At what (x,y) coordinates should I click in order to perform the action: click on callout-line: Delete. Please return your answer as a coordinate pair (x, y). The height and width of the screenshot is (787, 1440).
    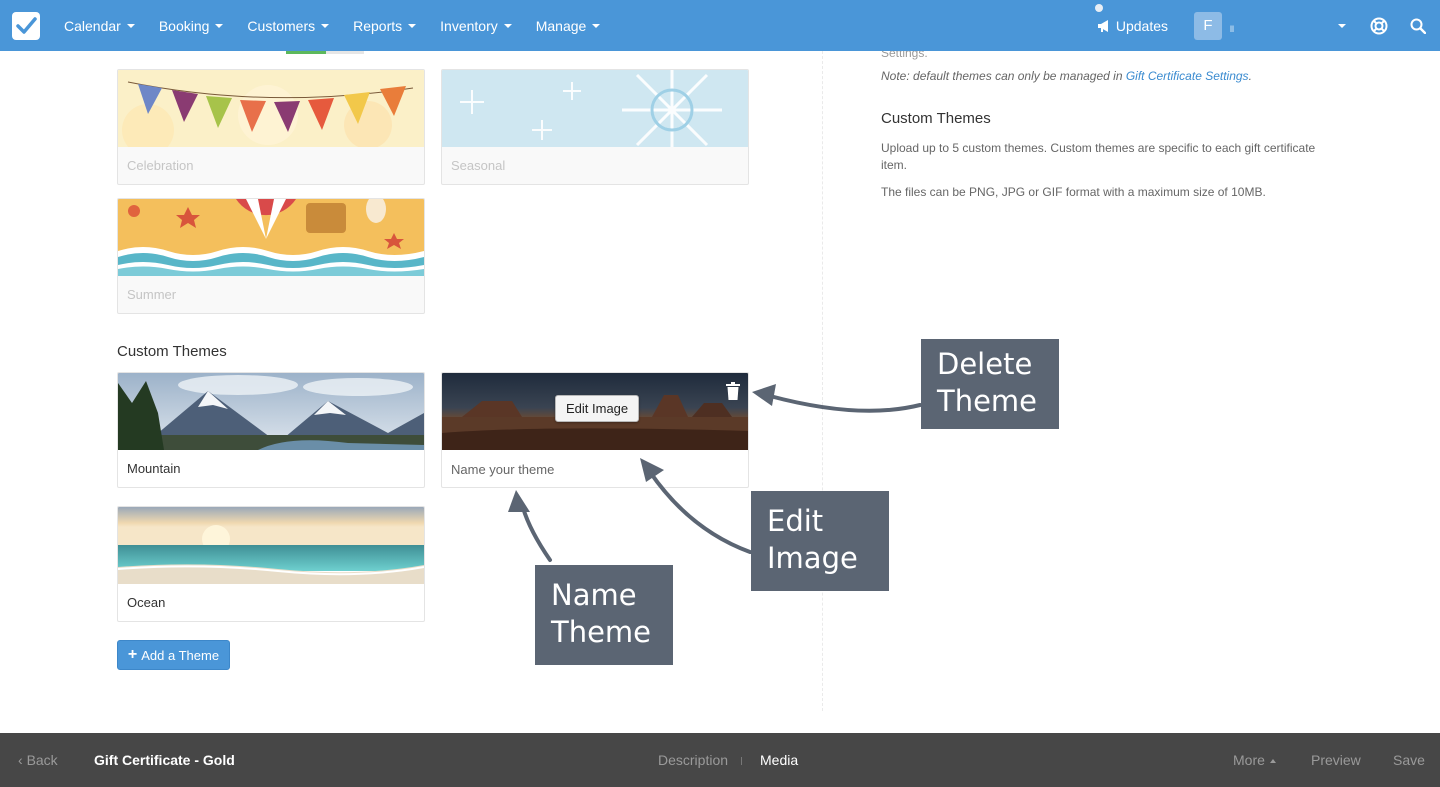
    Looking at the image, I should click on (985, 364).